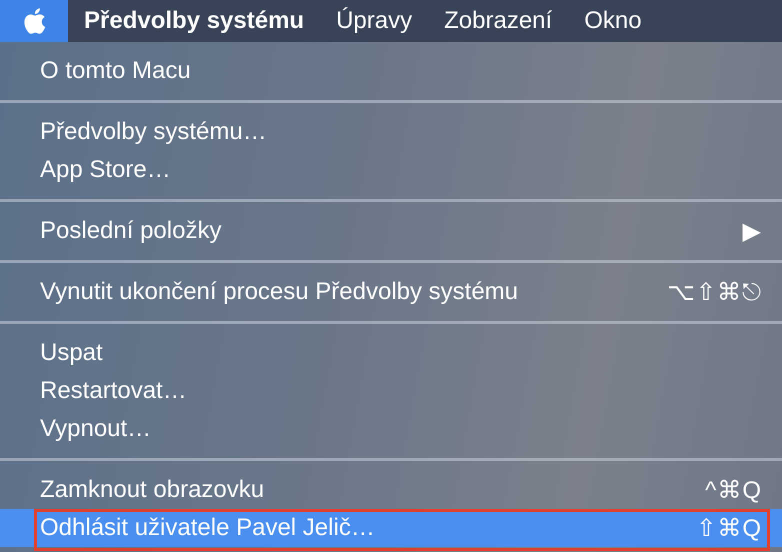 The image size is (782, 552). What do you see at coordinates (733, 490) in the screenshot?
I see `keyboard-shortcut: ^⌘Q` at bounding box center [733, 490].